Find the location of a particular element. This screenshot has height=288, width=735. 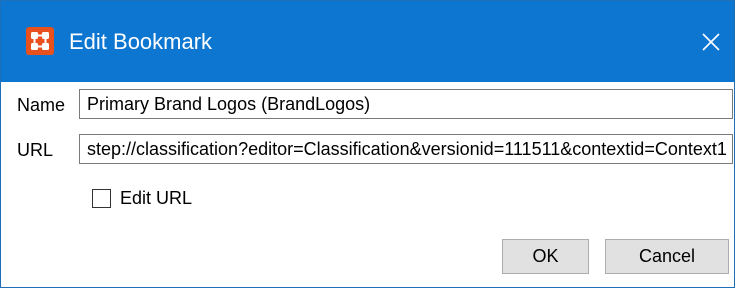

close-button is located at coordinates (711, 42).